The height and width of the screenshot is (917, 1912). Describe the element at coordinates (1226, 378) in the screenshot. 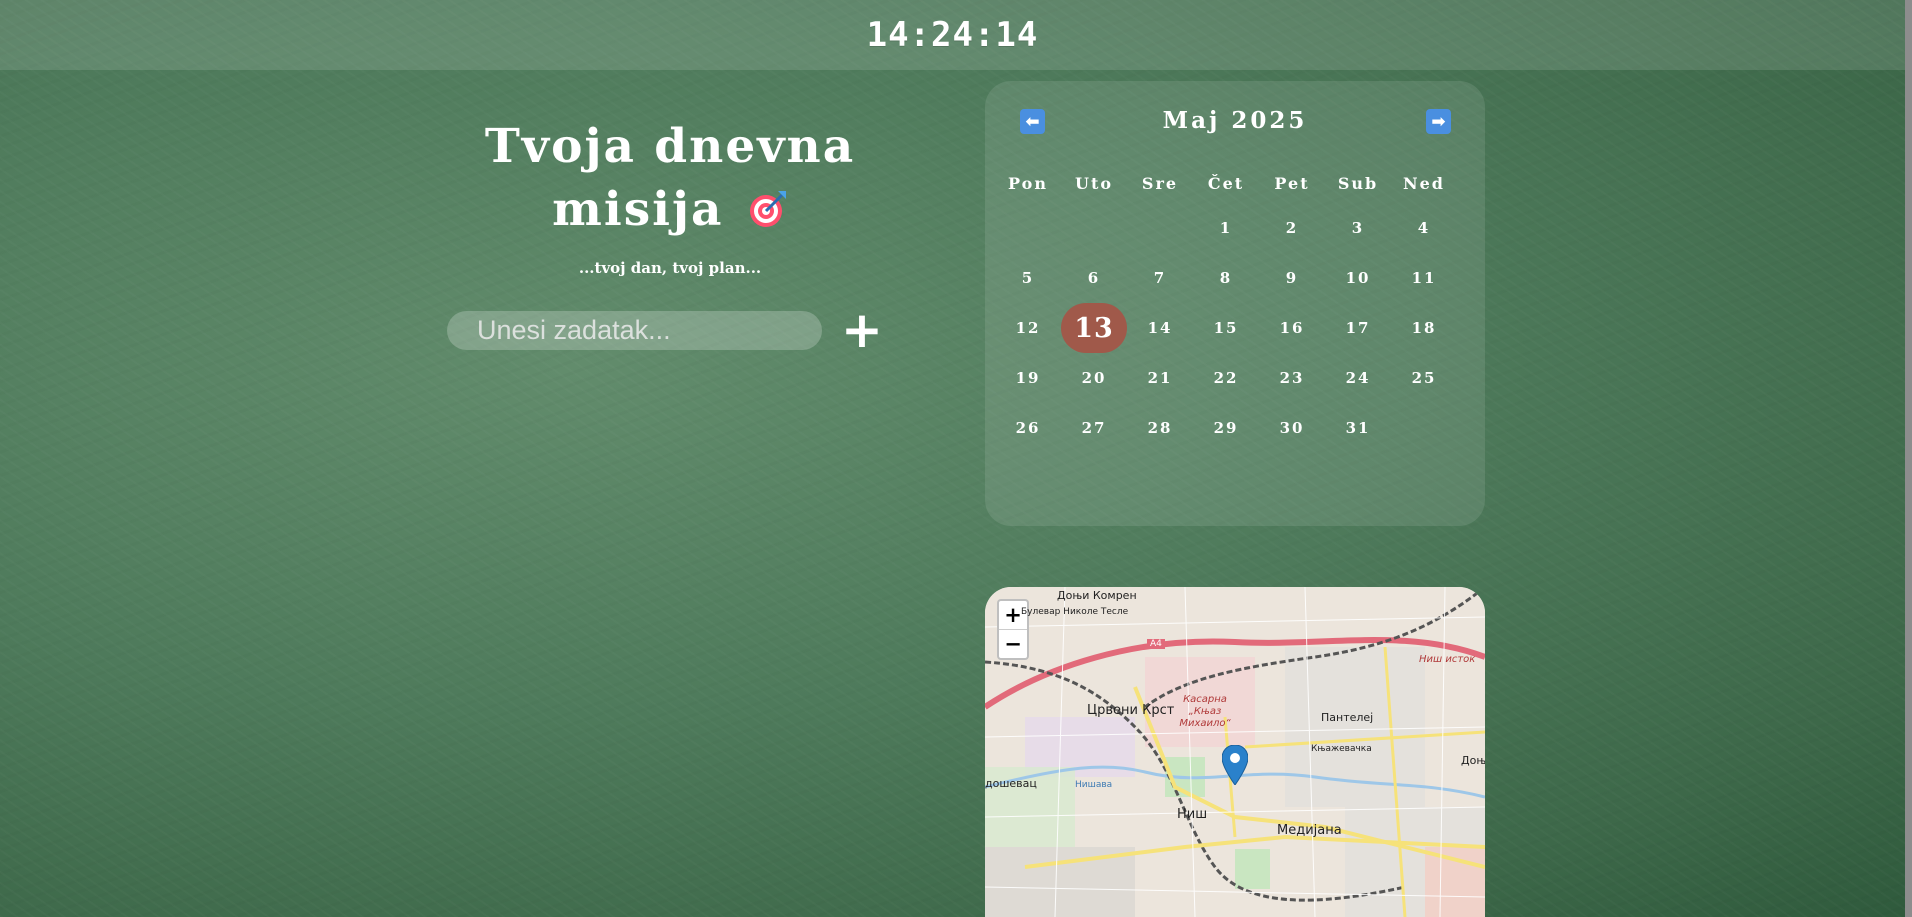

I see `calendar-day: 22` at that location.